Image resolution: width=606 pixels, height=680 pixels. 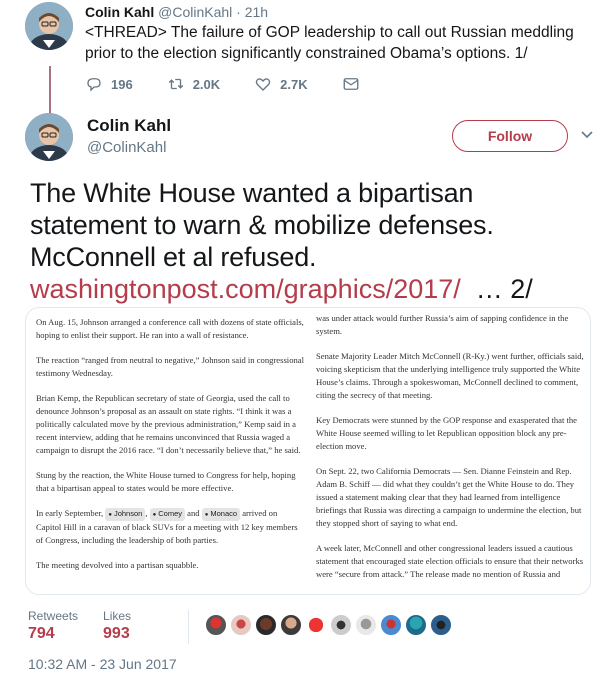 What do you see at coordinates (92, 626) in the screenshot?
I see `tweet-stats: Retweets 794 Likes 993` at bounding box center [92, 626].